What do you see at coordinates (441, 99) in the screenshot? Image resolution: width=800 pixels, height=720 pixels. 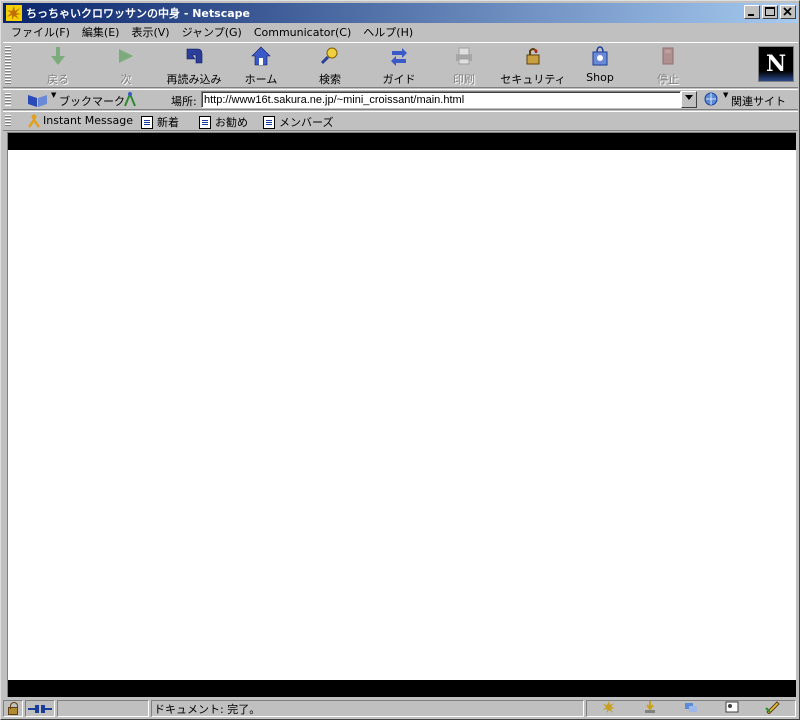 I see `url-input` at bounding box center [441, 99].